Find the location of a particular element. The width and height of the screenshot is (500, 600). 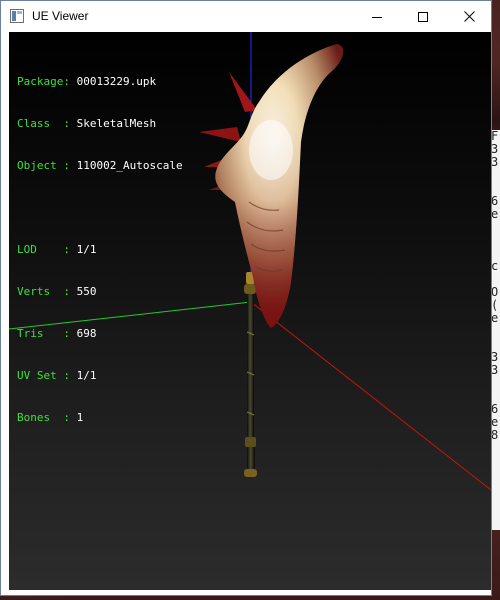

info-tris: Tris : 698 is located at coordinates (57, 333).